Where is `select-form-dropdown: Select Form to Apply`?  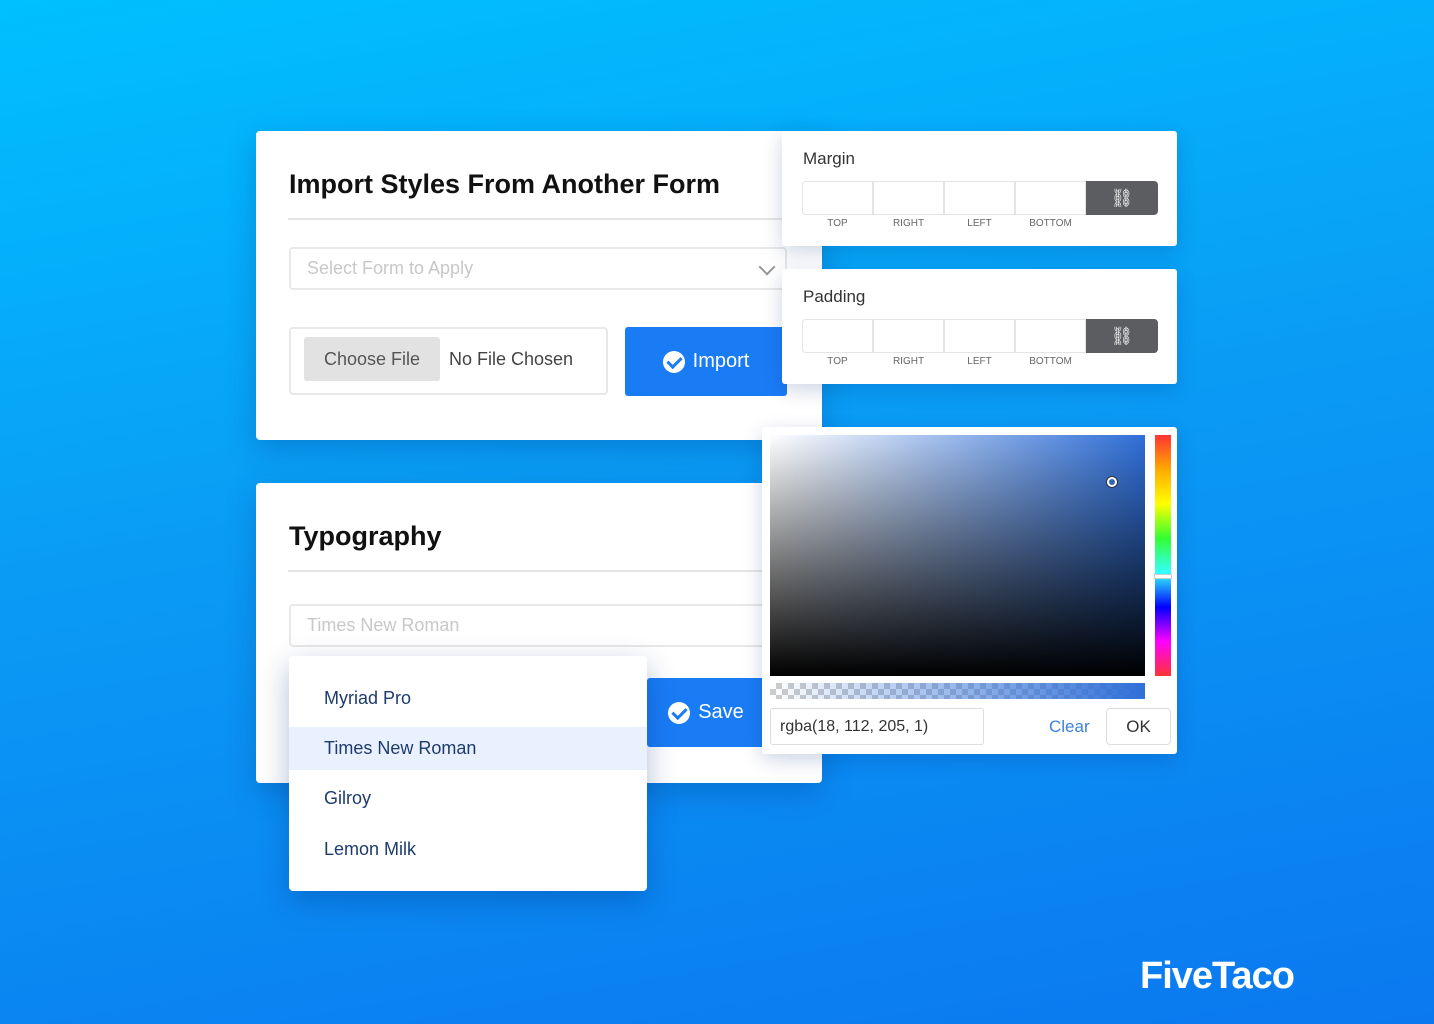 select-form-dropdown: Select Form to Apply is located at coordinates (538, 268).